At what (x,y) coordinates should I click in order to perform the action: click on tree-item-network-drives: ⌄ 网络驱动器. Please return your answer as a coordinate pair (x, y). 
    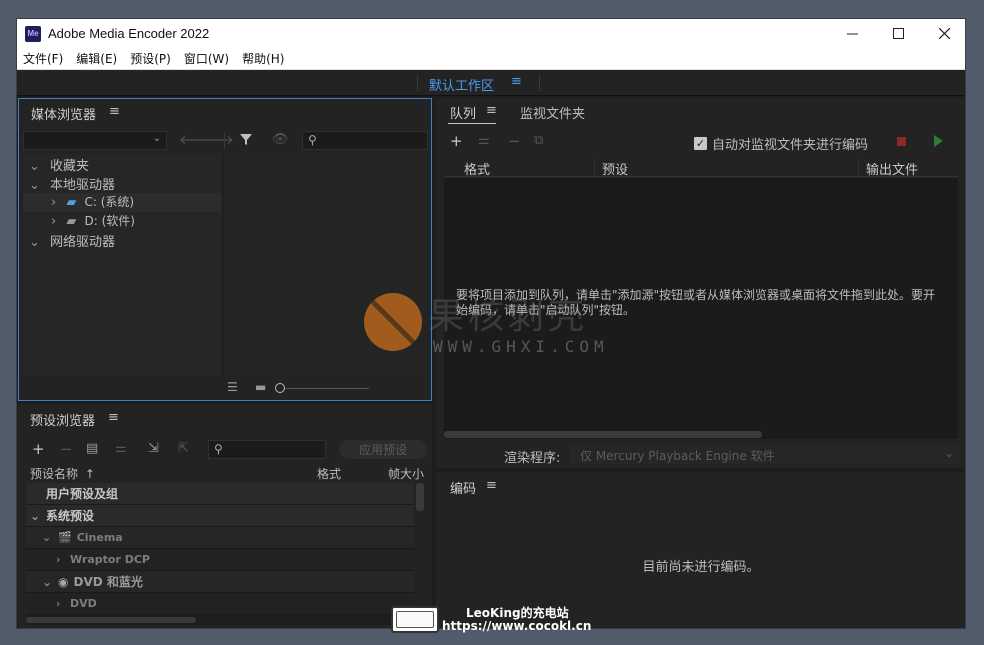
    Looking at the image, I should click on (72, 240).